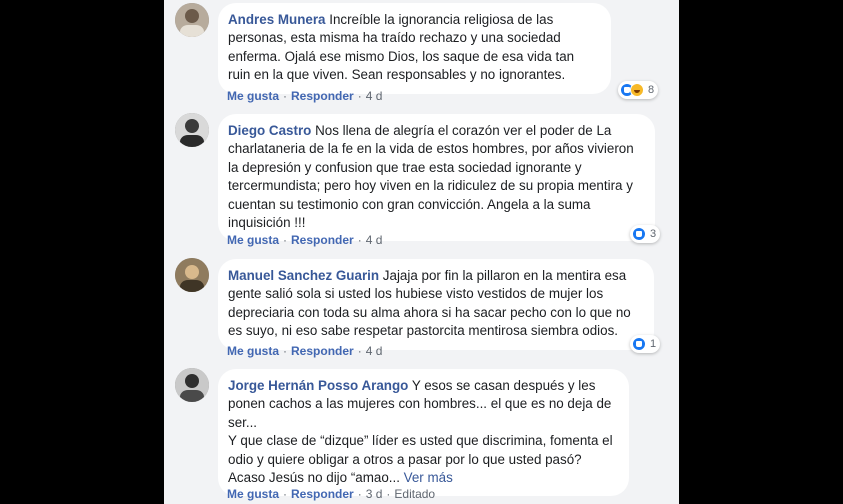 Image resolution: width=843 pixels, height=504 pixels. I want to click on reaction-summary: 3, so click(645, 234).